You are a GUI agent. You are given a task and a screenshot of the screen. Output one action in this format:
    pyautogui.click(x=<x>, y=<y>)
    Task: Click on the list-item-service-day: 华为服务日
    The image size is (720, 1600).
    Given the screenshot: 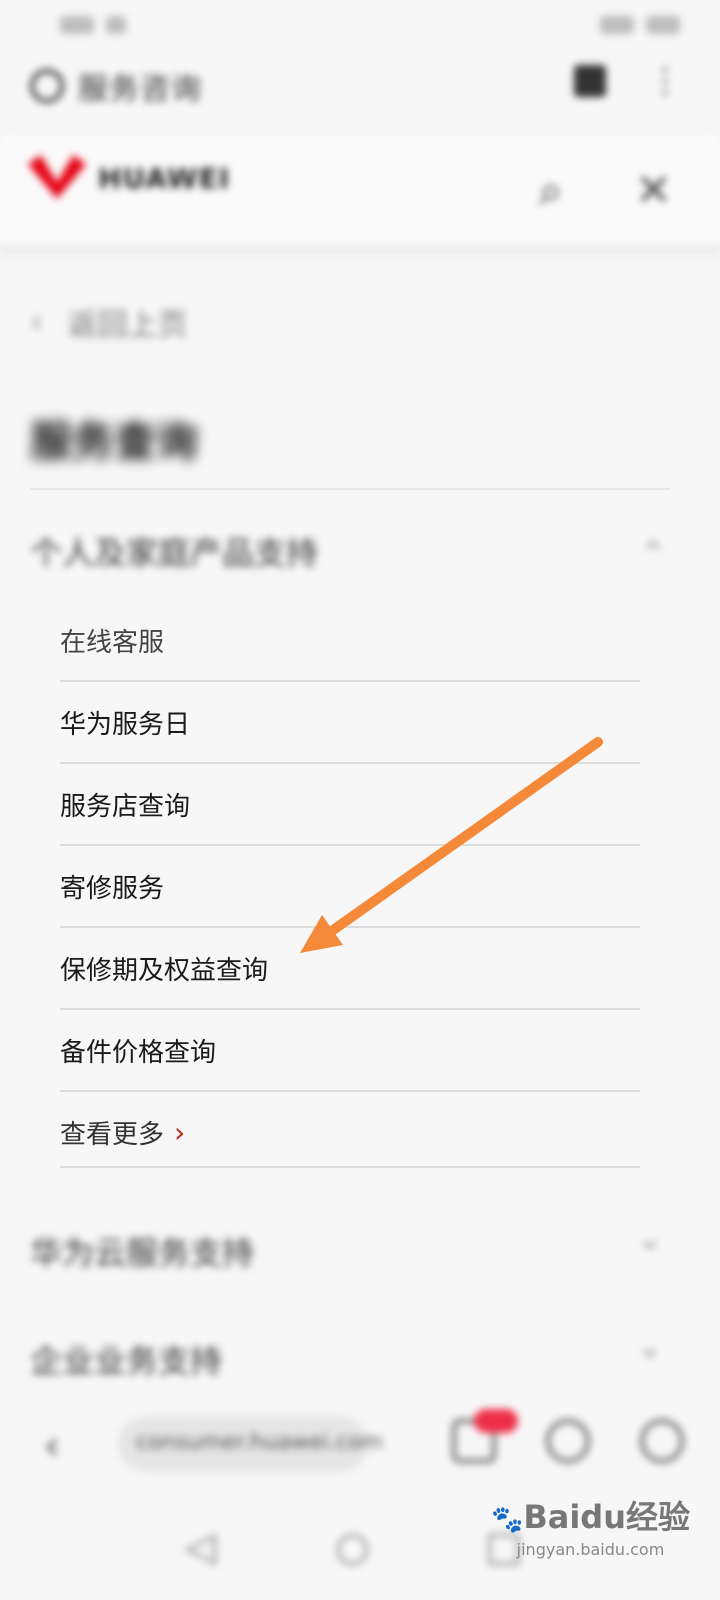 What is the action you would take?
    pyautogui.click(x=350, y=723)
    